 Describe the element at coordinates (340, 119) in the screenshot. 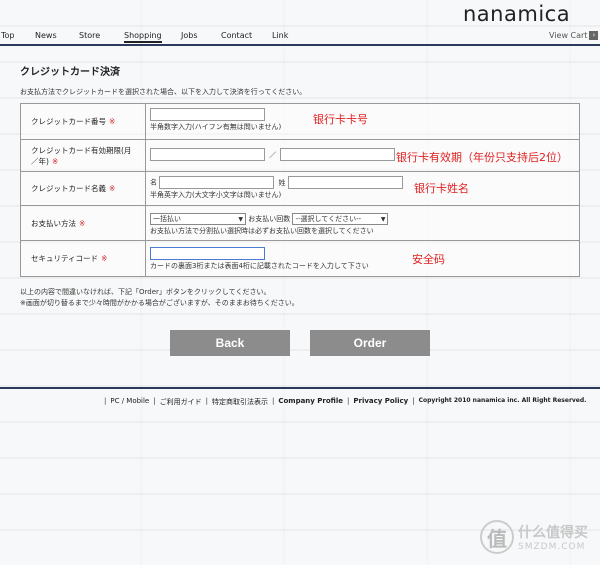

I see `card-number-annotation: 银行卡卡号` at that location.